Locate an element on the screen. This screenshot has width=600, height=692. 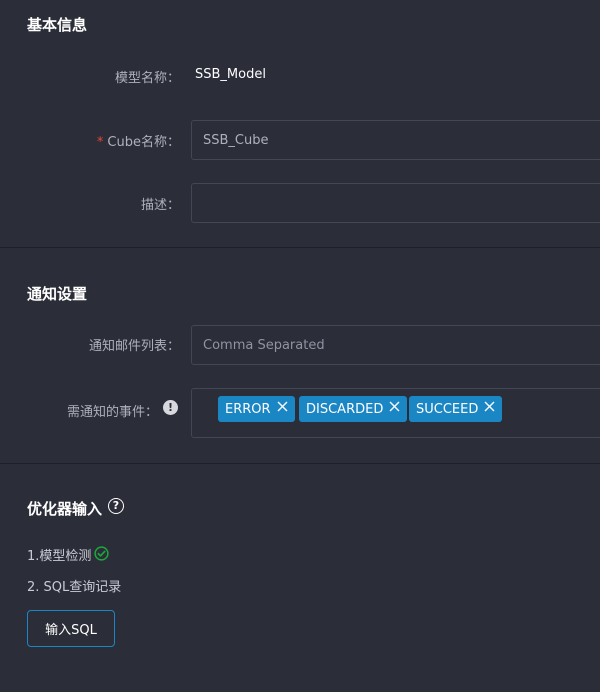
step-model-check: 1.模型检测 is located at coordinates (59, 556).